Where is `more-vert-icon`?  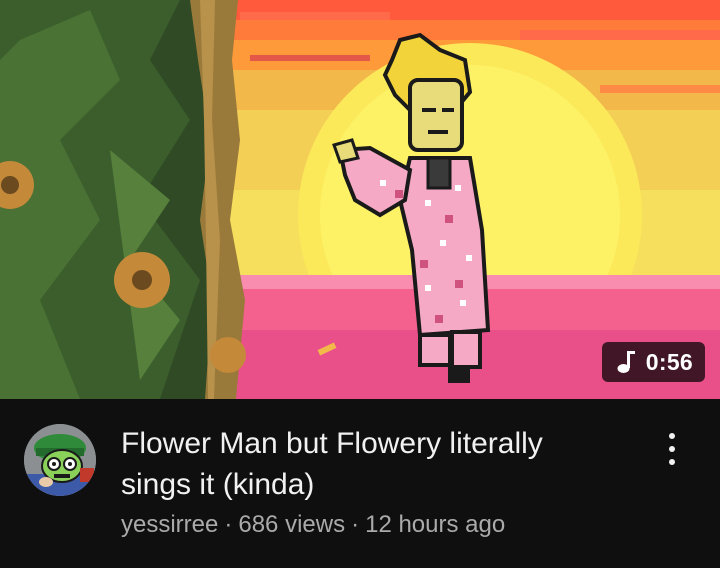
more-vert-icon is located at coordinates (672, 449).